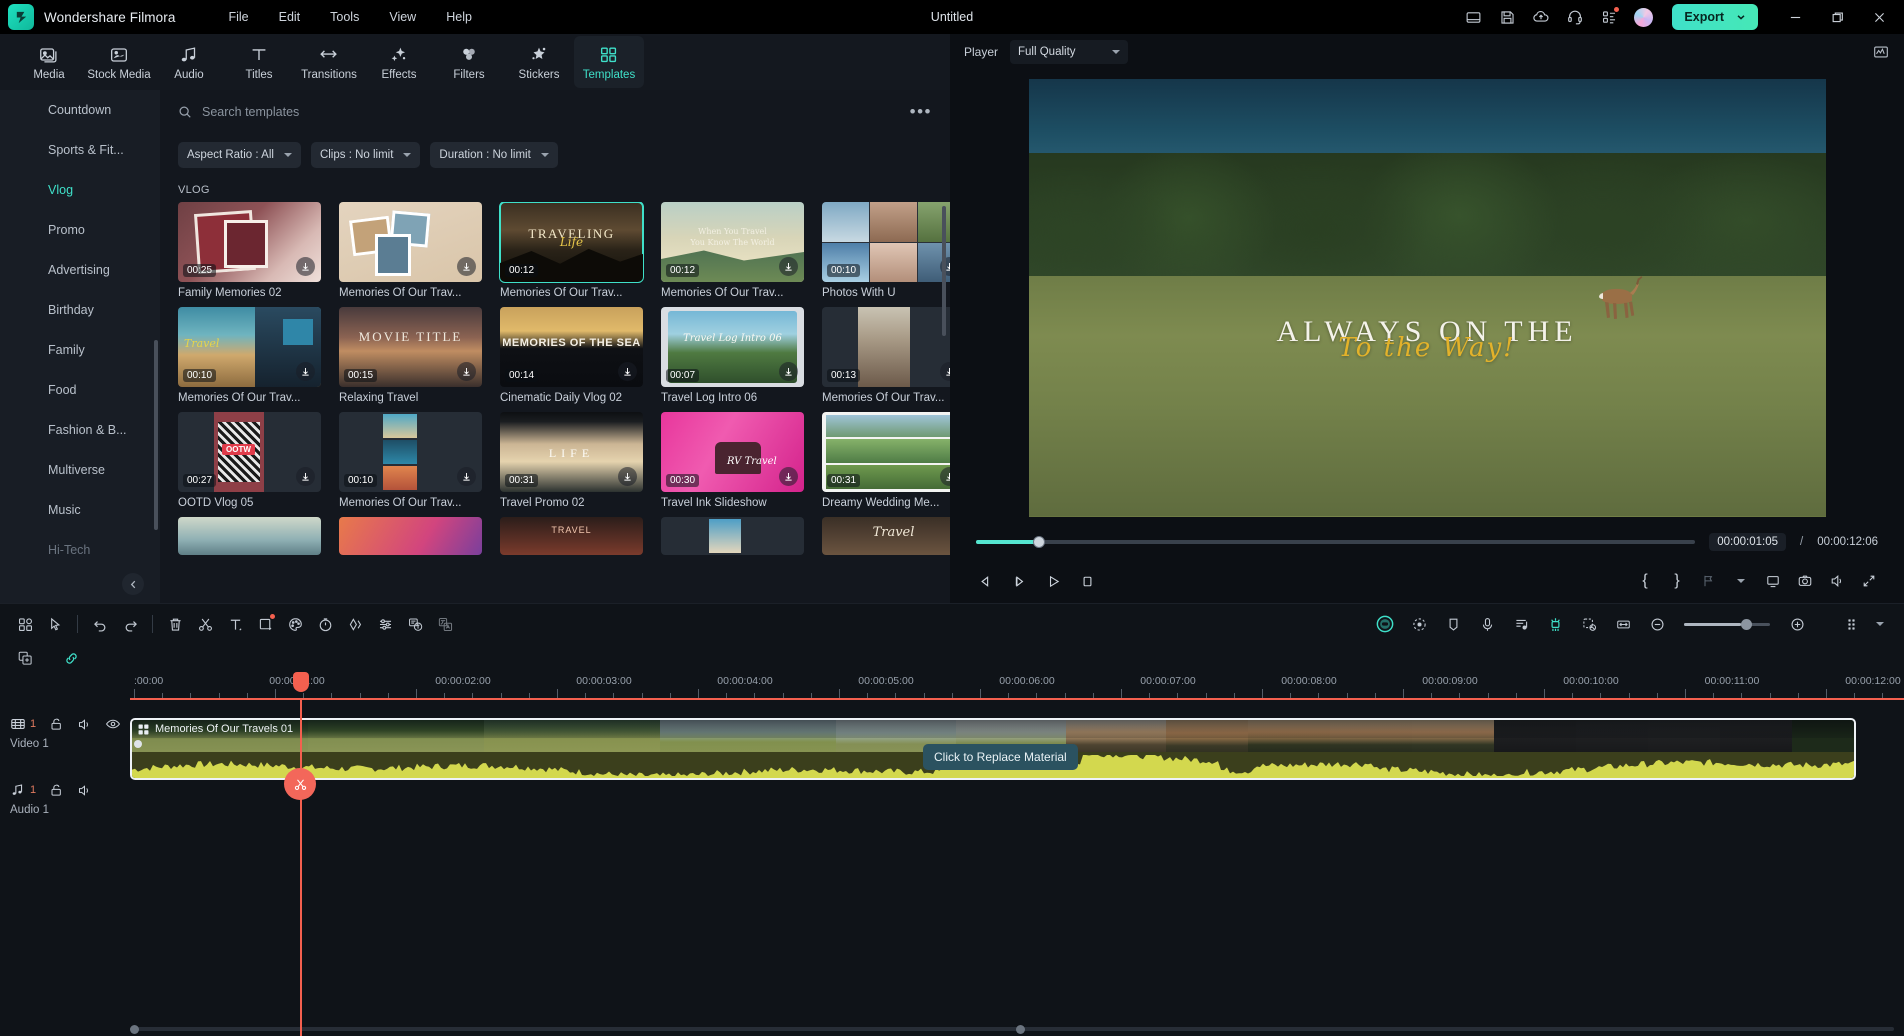 This screenshot has height=1036, width=1904. I want to click on template-thumbnail: TRAVELING Life 00:12, so click(571, 242).